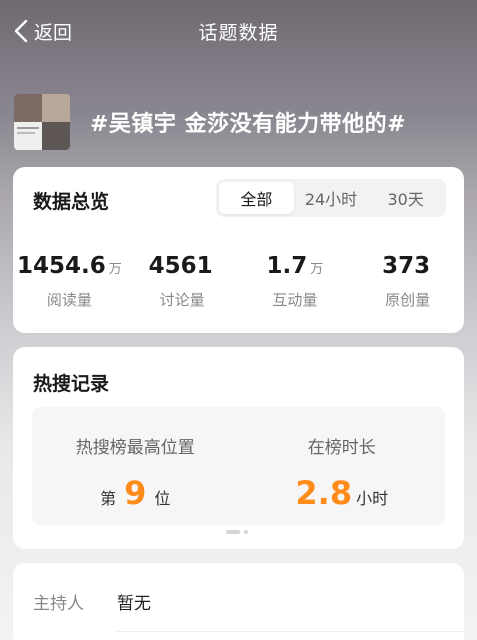 Image resolution: width=477 pixels, height=640 pixels. Describe the element at coordinates (287, 266) in the screenshot. I see `stat-value: 1.7` at that location.